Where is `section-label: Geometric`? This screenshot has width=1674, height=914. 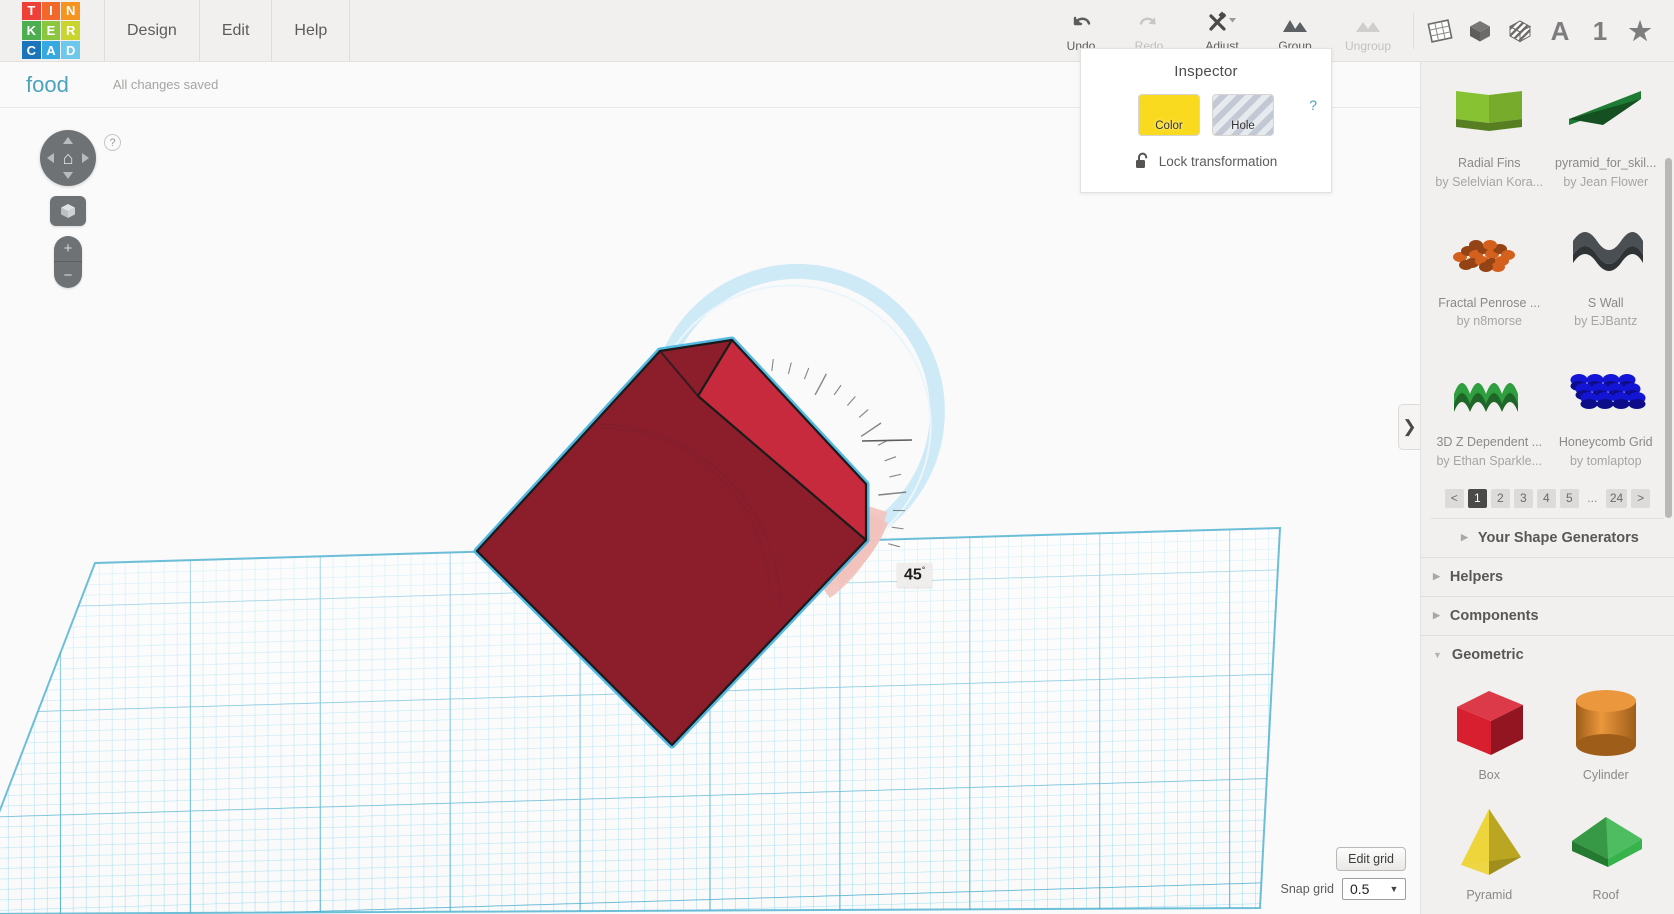 section-label: Geometric is located at coordinates (1487, 654).